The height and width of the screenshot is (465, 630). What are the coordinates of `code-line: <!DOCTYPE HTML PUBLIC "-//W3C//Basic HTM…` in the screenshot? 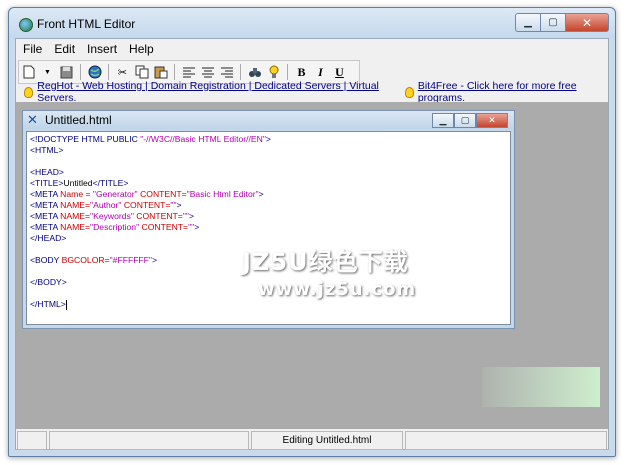 It's located at (268, 139).